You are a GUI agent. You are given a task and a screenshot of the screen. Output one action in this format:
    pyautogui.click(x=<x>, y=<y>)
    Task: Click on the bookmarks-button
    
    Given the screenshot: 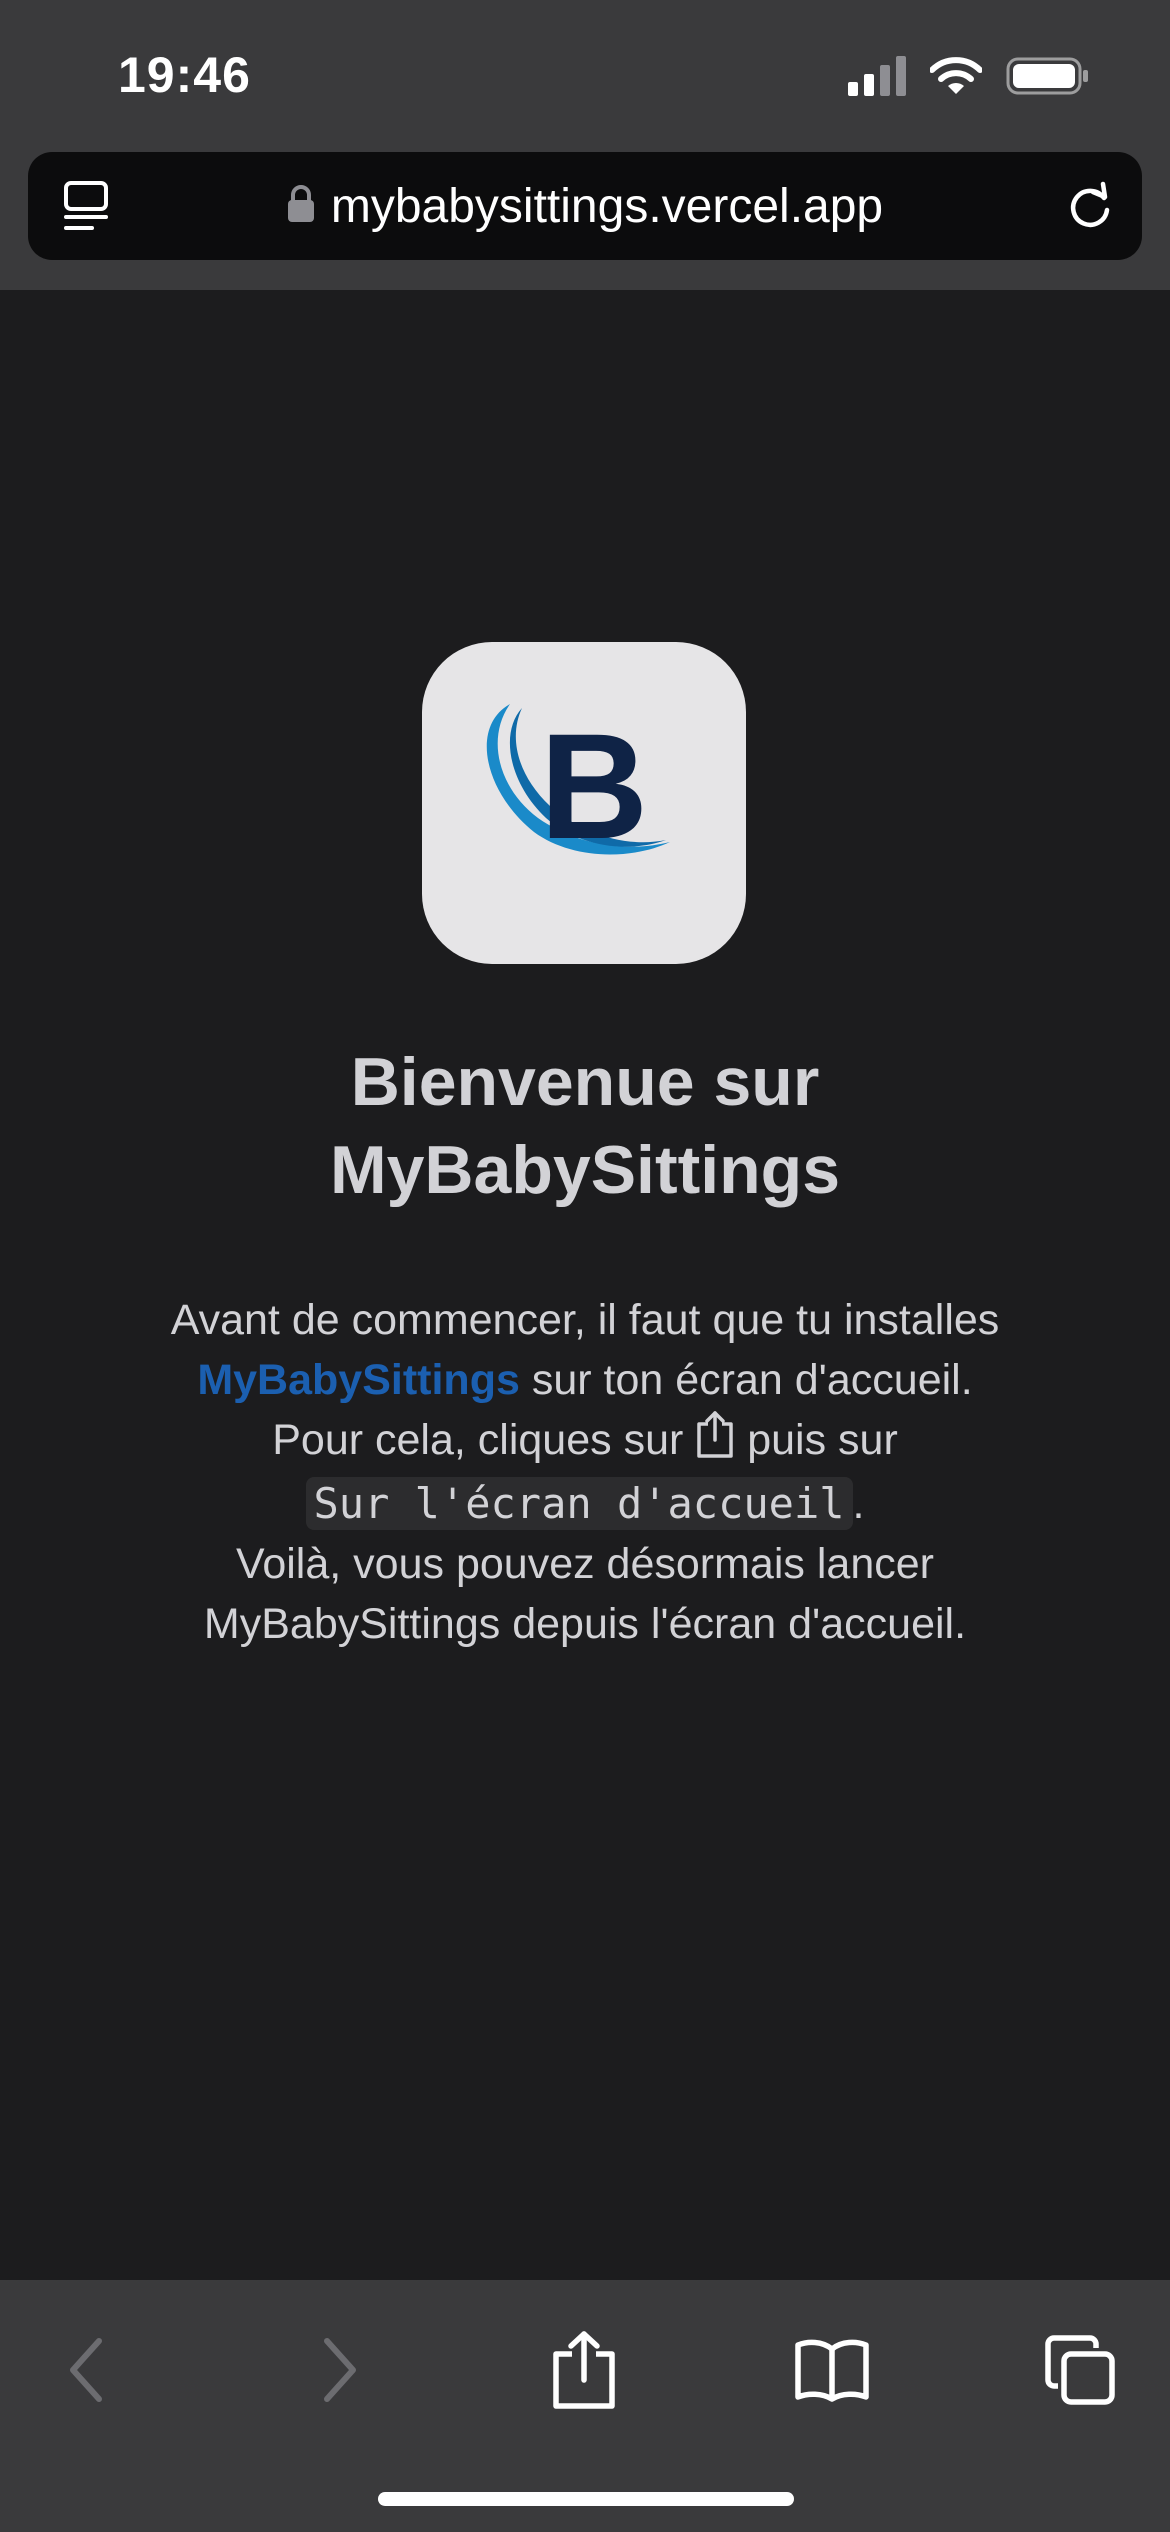 What is the action you would take?
    pyautogui.click(x=832, y=2370)
    